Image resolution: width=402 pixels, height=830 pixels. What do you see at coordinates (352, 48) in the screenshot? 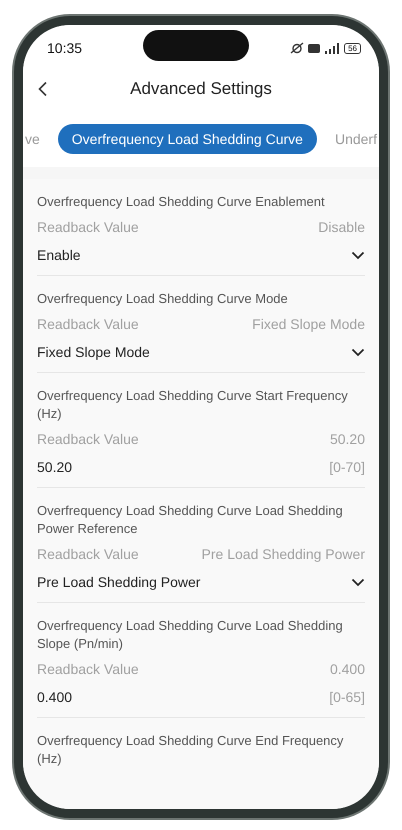
I see `battery-indicator: 56` at bounding box center [352, 48].